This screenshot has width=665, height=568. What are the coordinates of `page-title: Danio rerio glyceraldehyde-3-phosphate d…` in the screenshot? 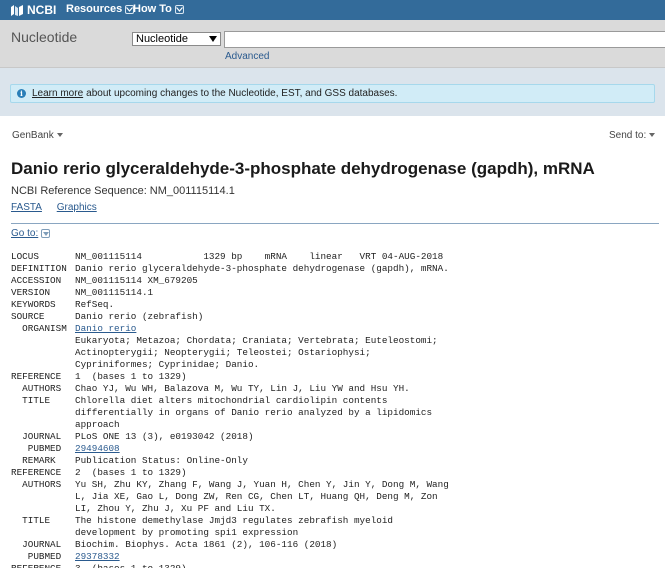 It's located at (303, 168).